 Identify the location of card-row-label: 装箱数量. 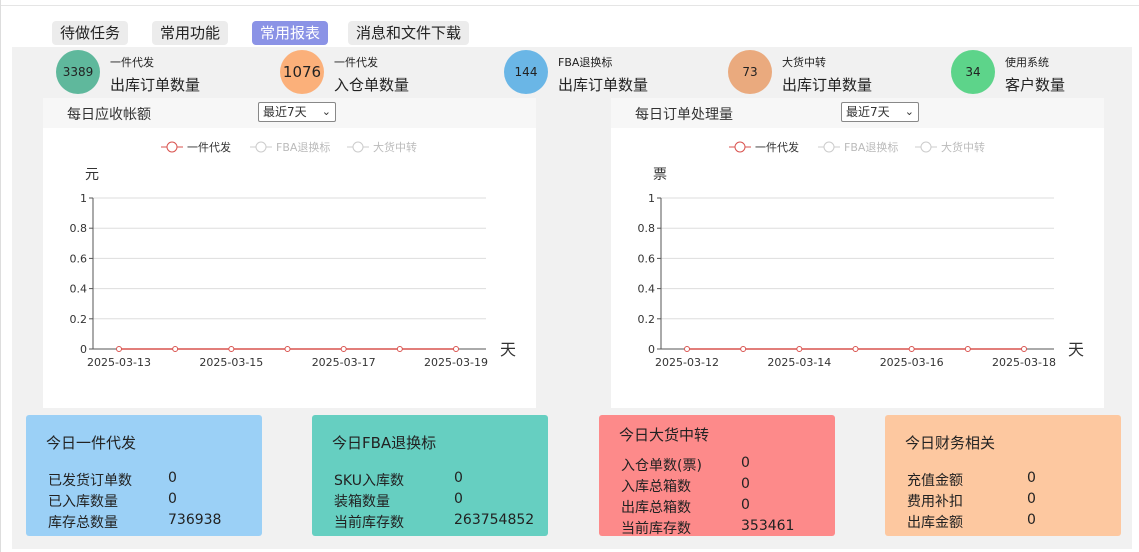
(362, 502).